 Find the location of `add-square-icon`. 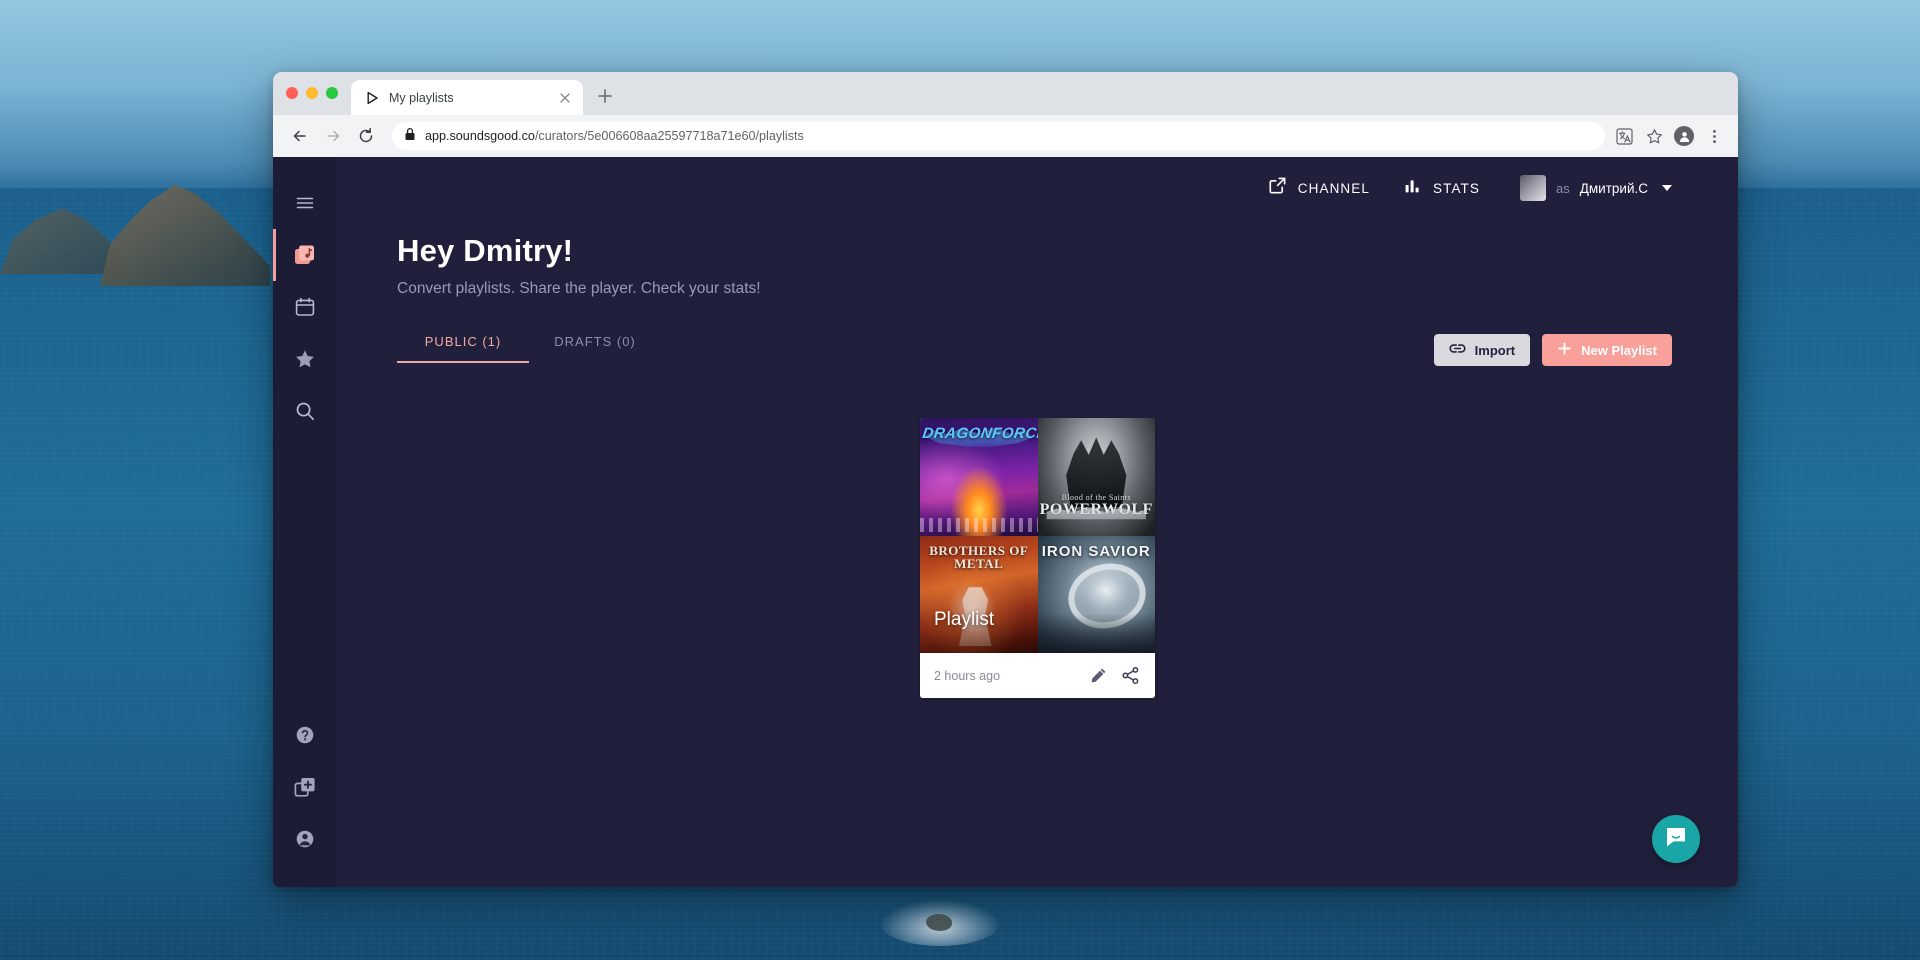

add-square-icon is located at coordinates (305, 787).